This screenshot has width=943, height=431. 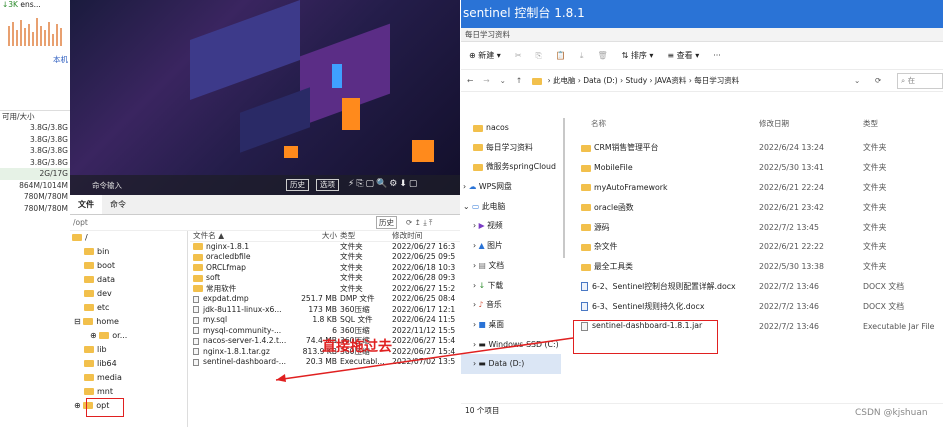 I want to click on chevron-down-icon: ⌄, so click(x=503, y=80).